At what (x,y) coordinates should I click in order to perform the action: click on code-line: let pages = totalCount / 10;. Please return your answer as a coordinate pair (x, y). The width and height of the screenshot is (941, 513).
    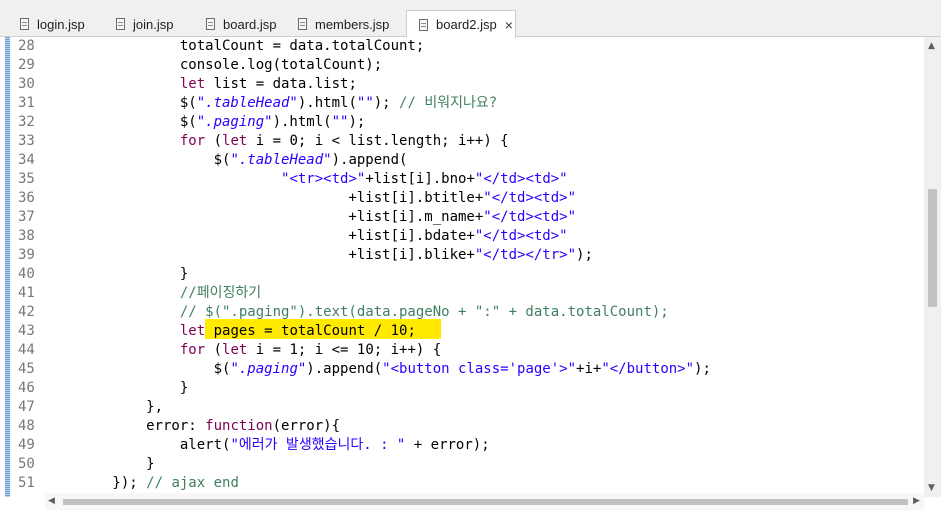
    Looking at the image, I should click on (230, 331).